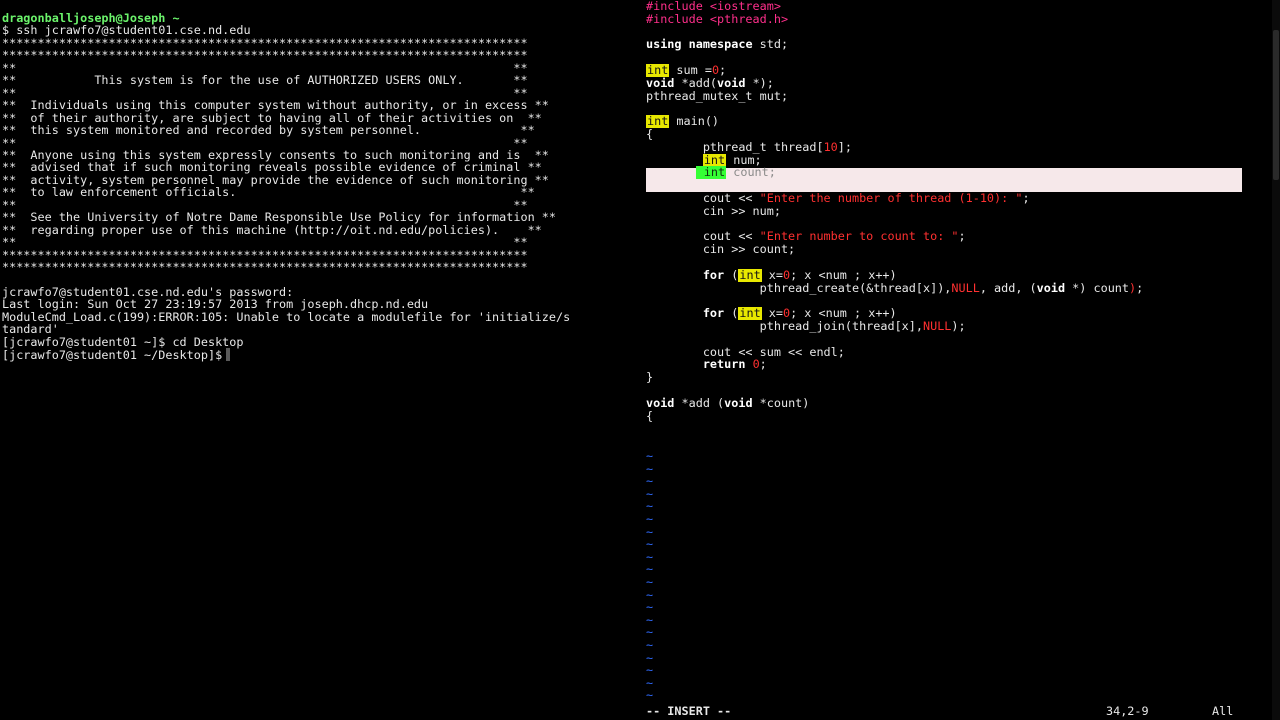  Describe the element at coordinates (667, 44) in the screenshot. I see `code-token: using` at that location.